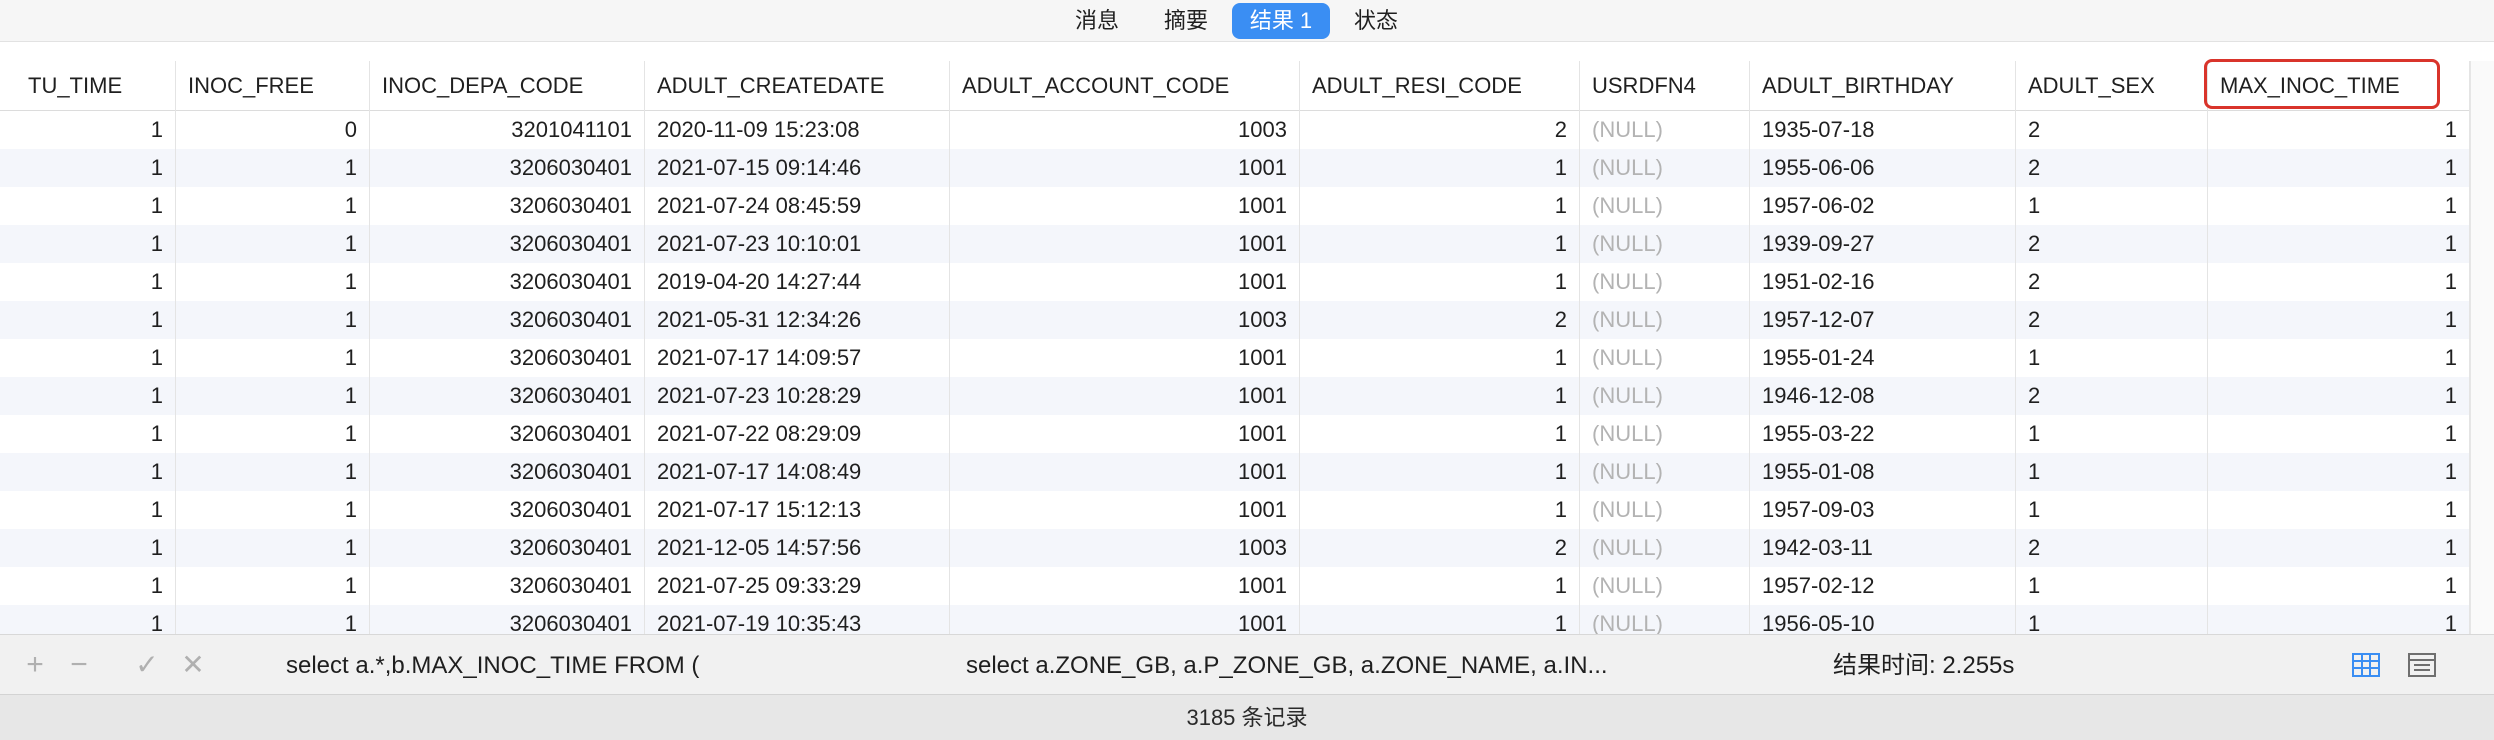 Image resolution: width=2494 pixels, height=740 pixels. What do you see at coordinates (1883, 396) in the screenshot?
I see `cell-adult-birthday: 1946-12-08` at bounding box center [1883, 396].